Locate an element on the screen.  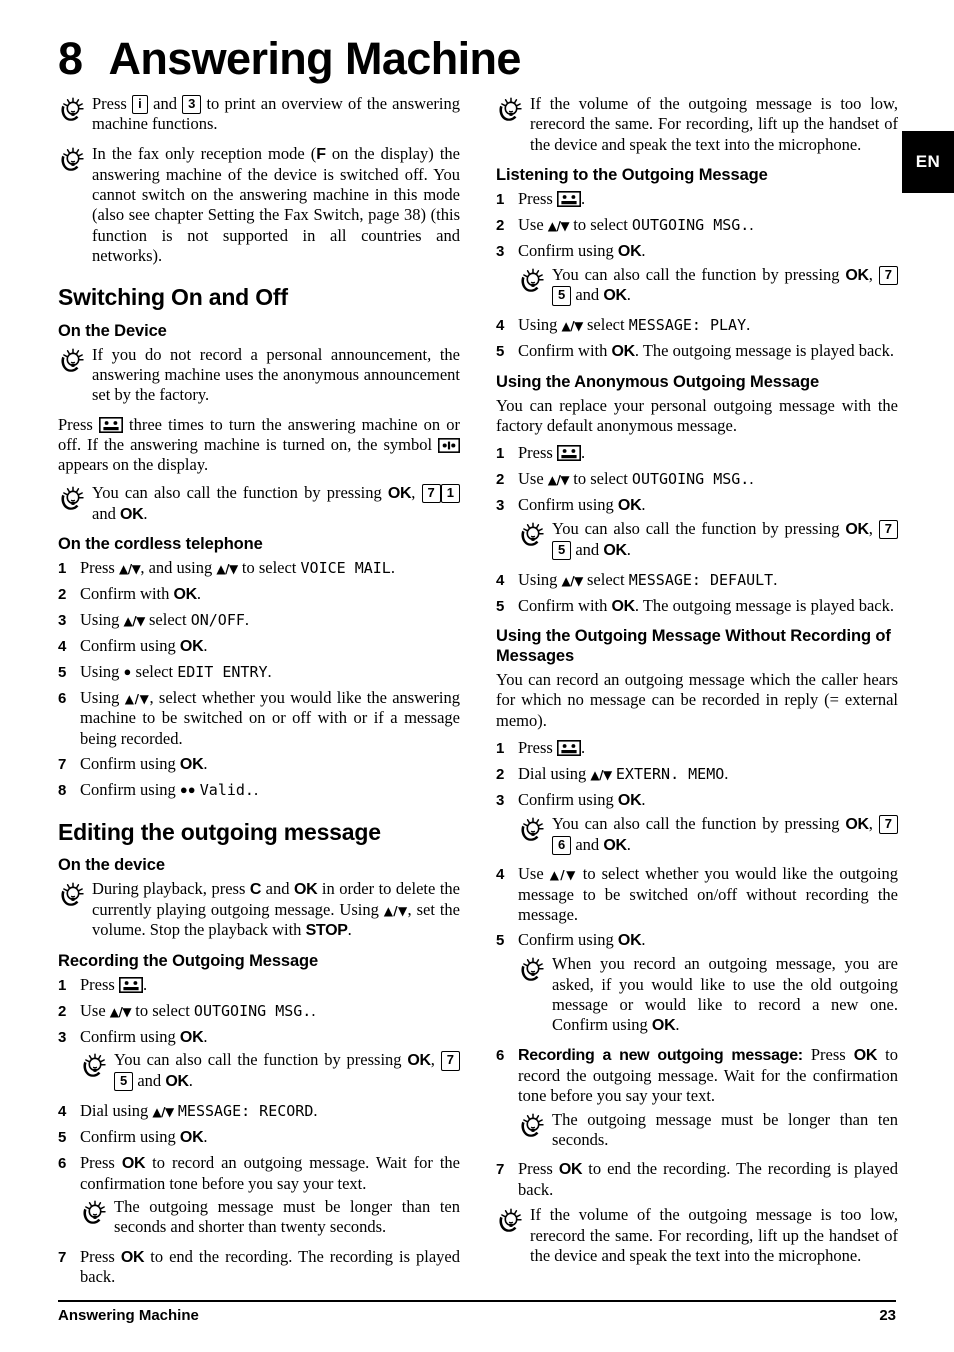
answering-machine-display-symbol-icon is located at coordinates (449, 446).